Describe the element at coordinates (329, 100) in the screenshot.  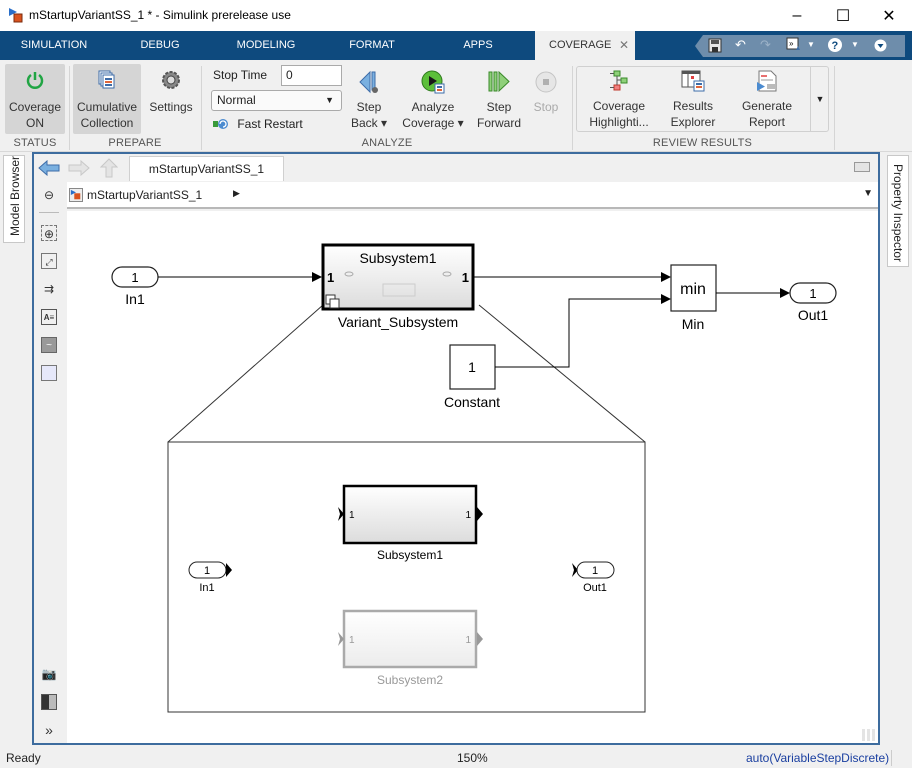
I see `chevron-down-icon: ▼` at that location.